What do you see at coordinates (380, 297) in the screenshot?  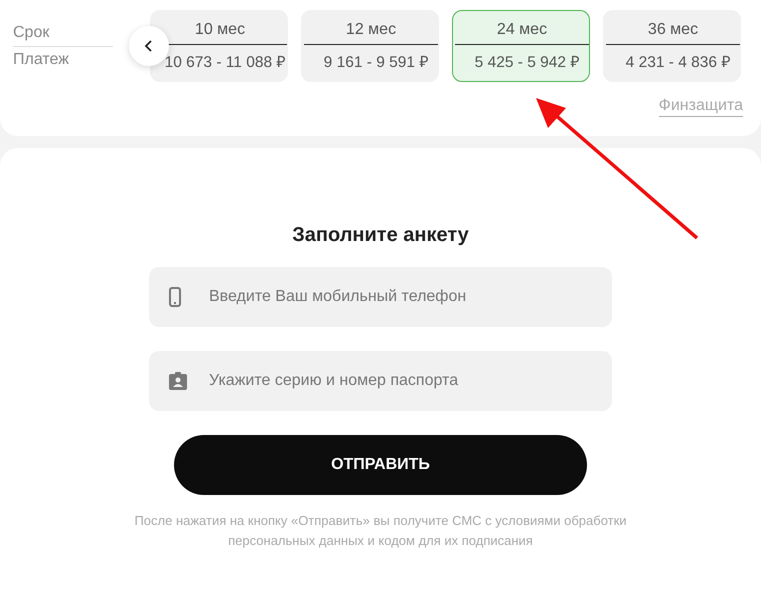 I see `phone-field: Введите Ваш мобильный телефон` at bounding box center [380, 297].